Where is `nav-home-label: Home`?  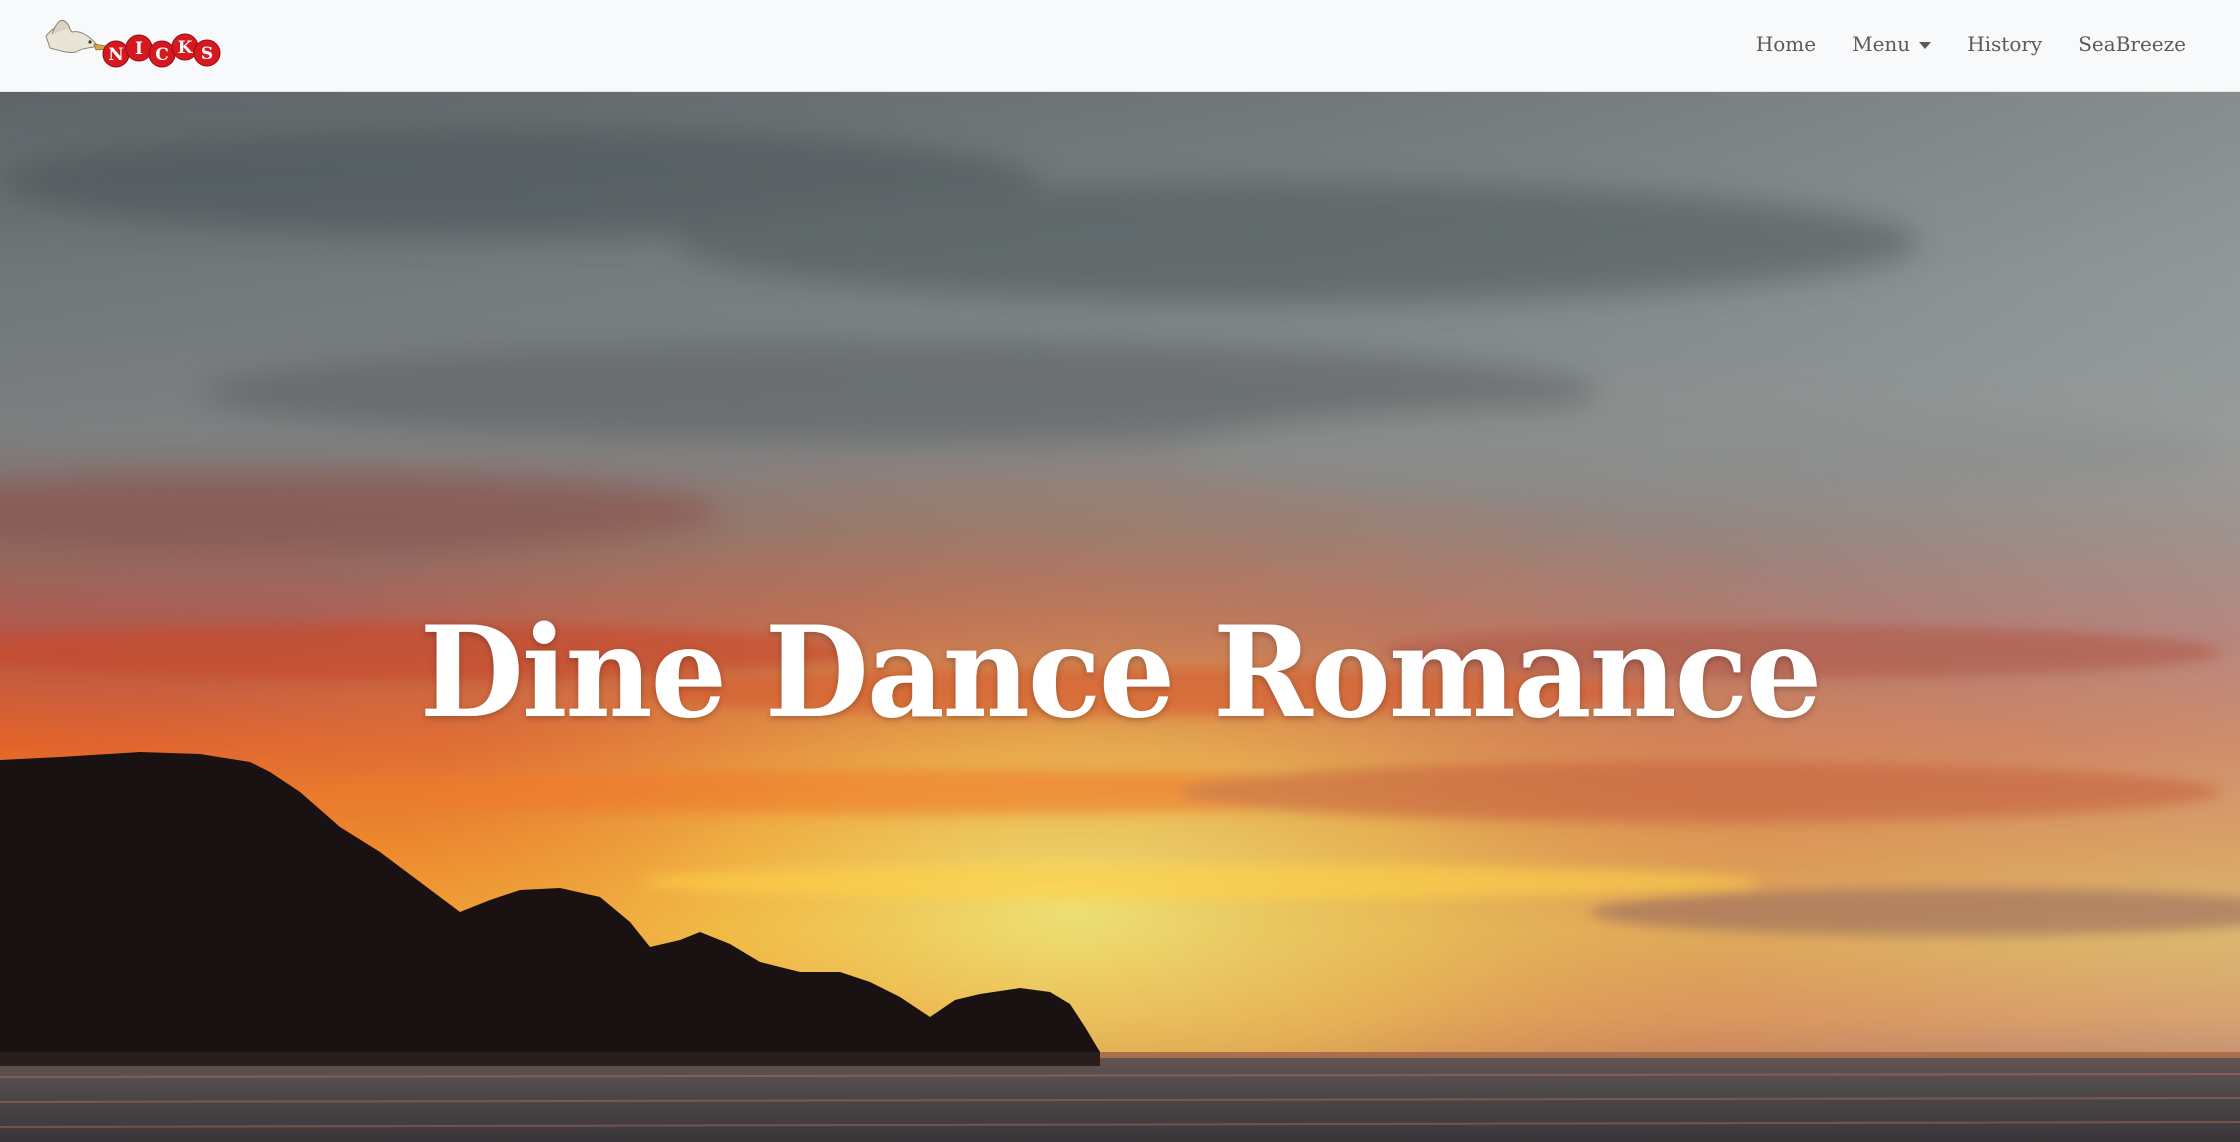
nav-home-label: Home is located at coordinates (1786, 44).